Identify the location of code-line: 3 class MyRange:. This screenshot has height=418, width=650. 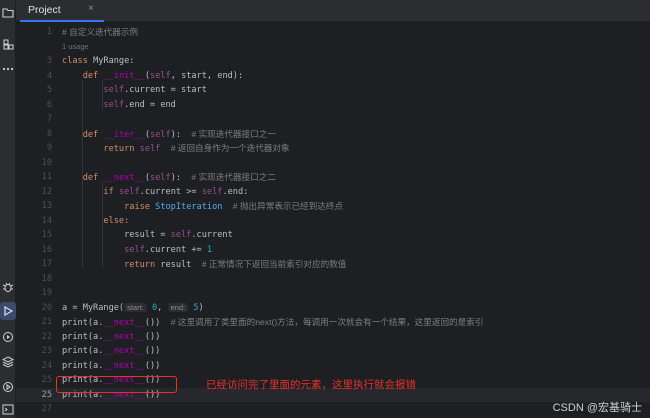
(333, 61).